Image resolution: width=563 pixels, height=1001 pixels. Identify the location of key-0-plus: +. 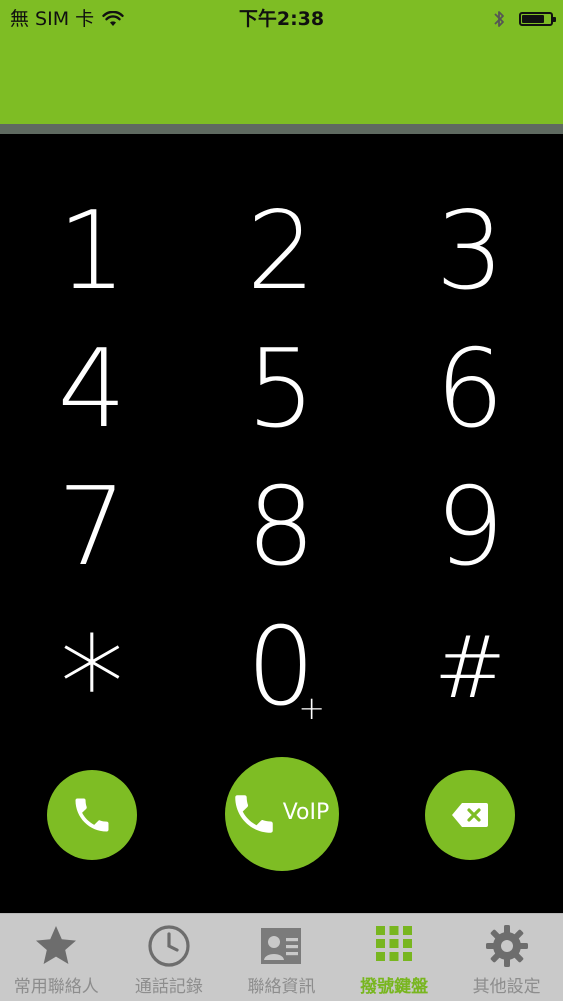
(311, 708).